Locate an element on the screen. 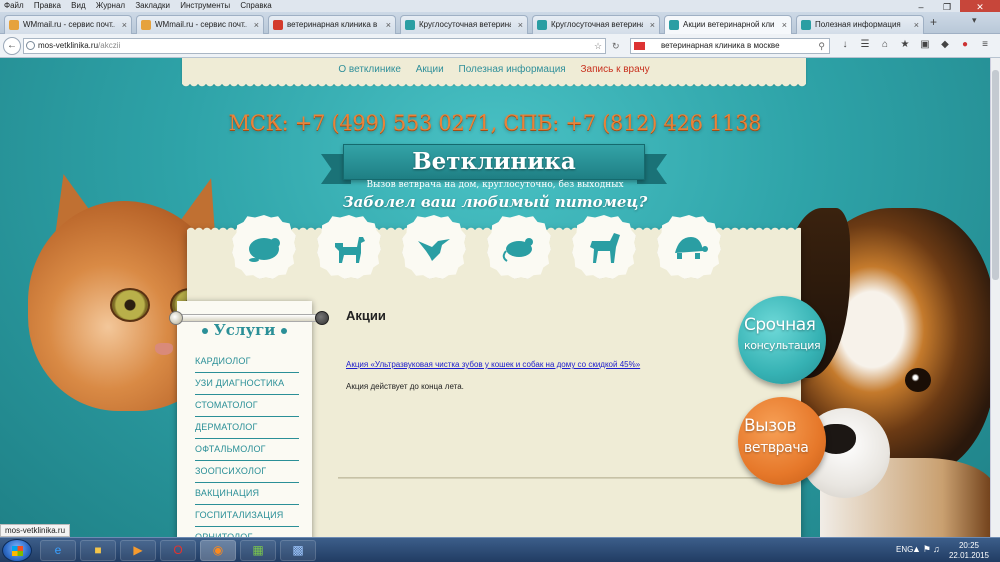  cta-vet-line1: Вызов is located at coordinates (770, 426).